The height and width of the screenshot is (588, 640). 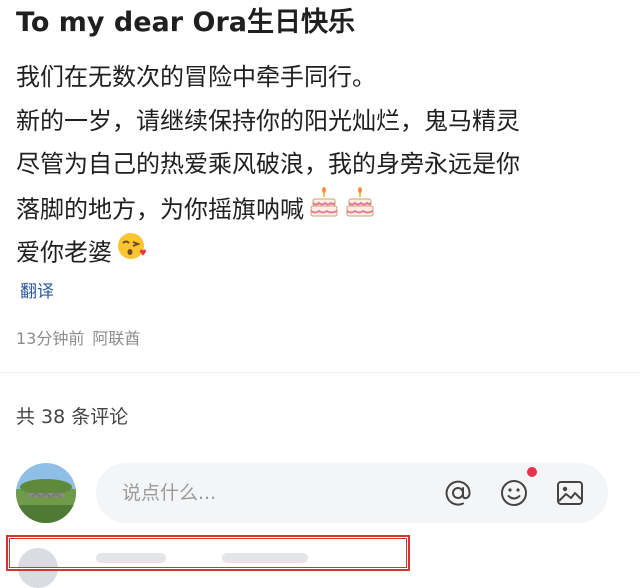 I want to click on emoji-icon, so click(x=514, y=493).